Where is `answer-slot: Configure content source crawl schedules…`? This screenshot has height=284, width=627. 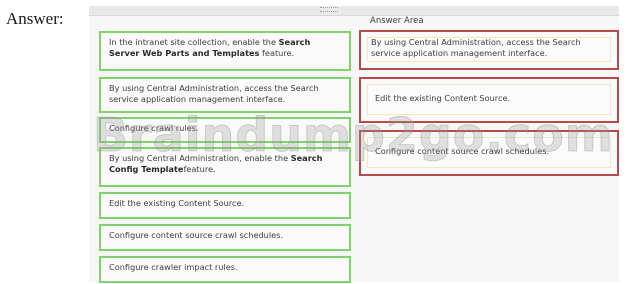
answer-slot: Configure content source crawl schedules… is located at coordinates (489, 153).